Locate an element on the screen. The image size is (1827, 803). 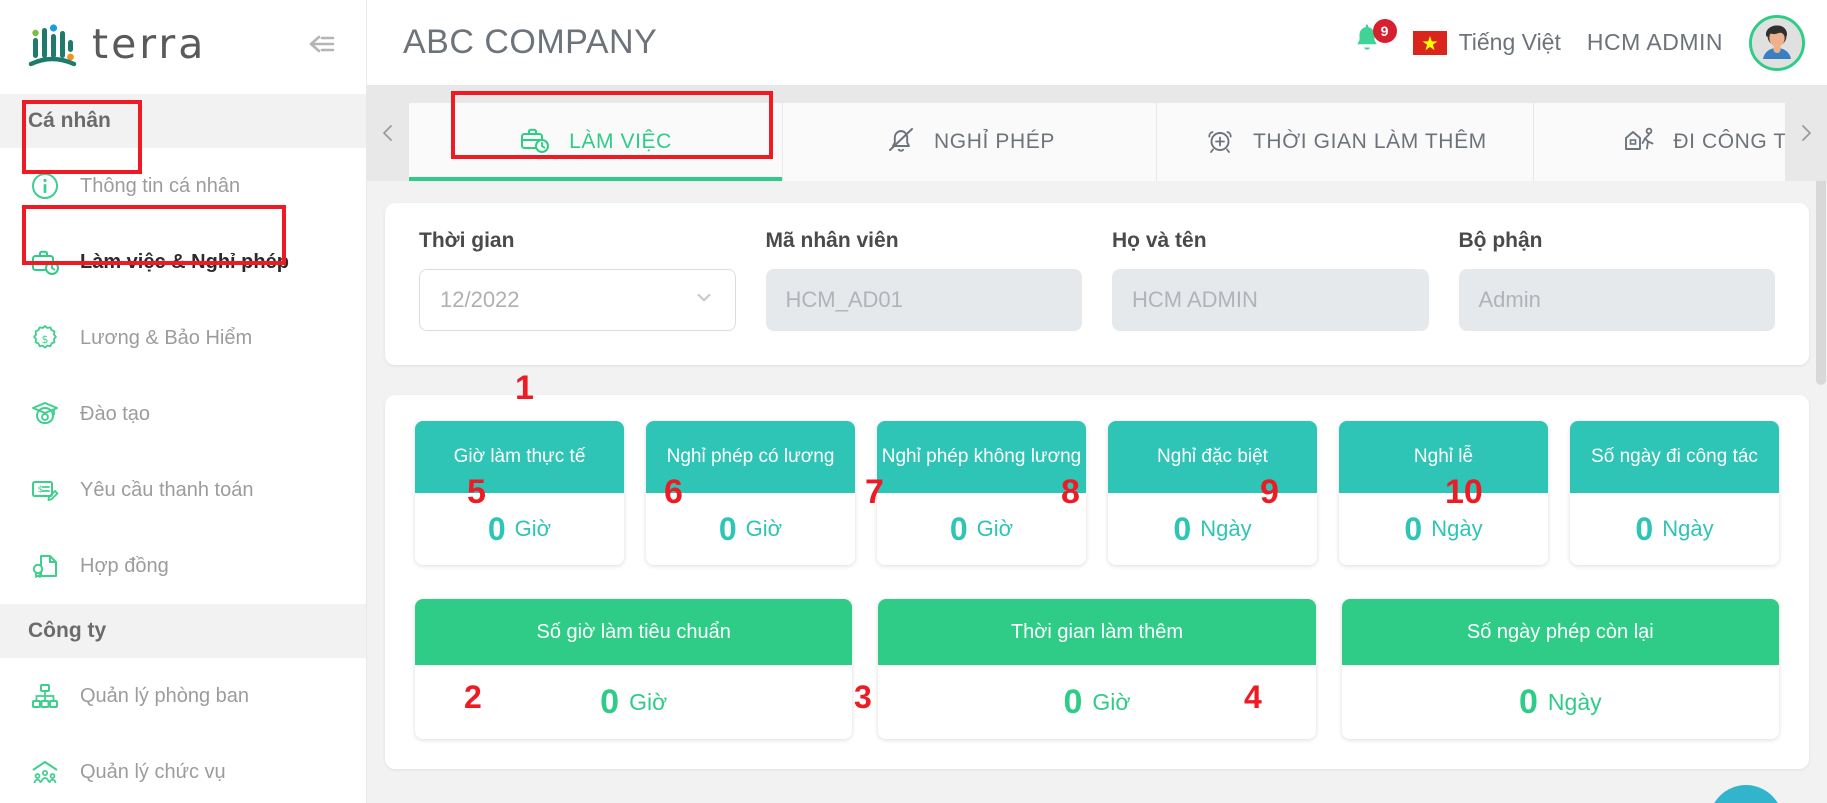
page-scrollbar is located at coordinates (1821, 444).